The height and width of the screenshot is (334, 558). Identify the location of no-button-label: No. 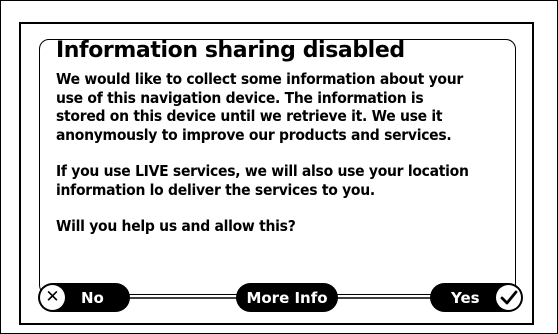
(92, 297).